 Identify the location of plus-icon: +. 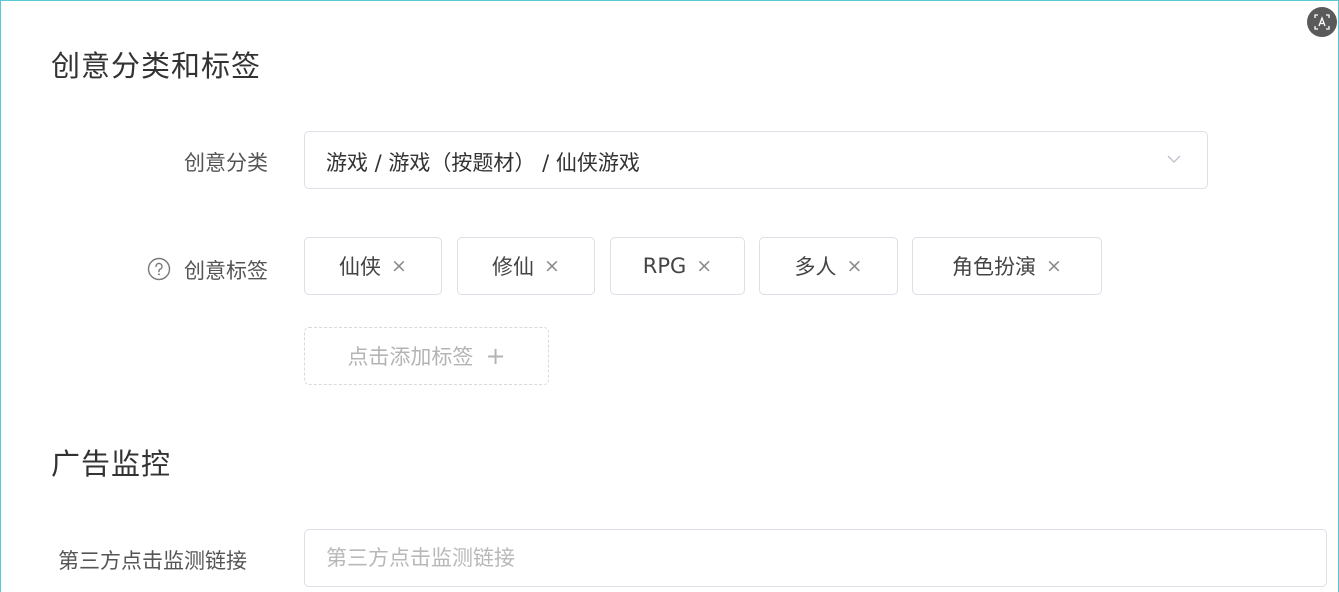
(495, 356).